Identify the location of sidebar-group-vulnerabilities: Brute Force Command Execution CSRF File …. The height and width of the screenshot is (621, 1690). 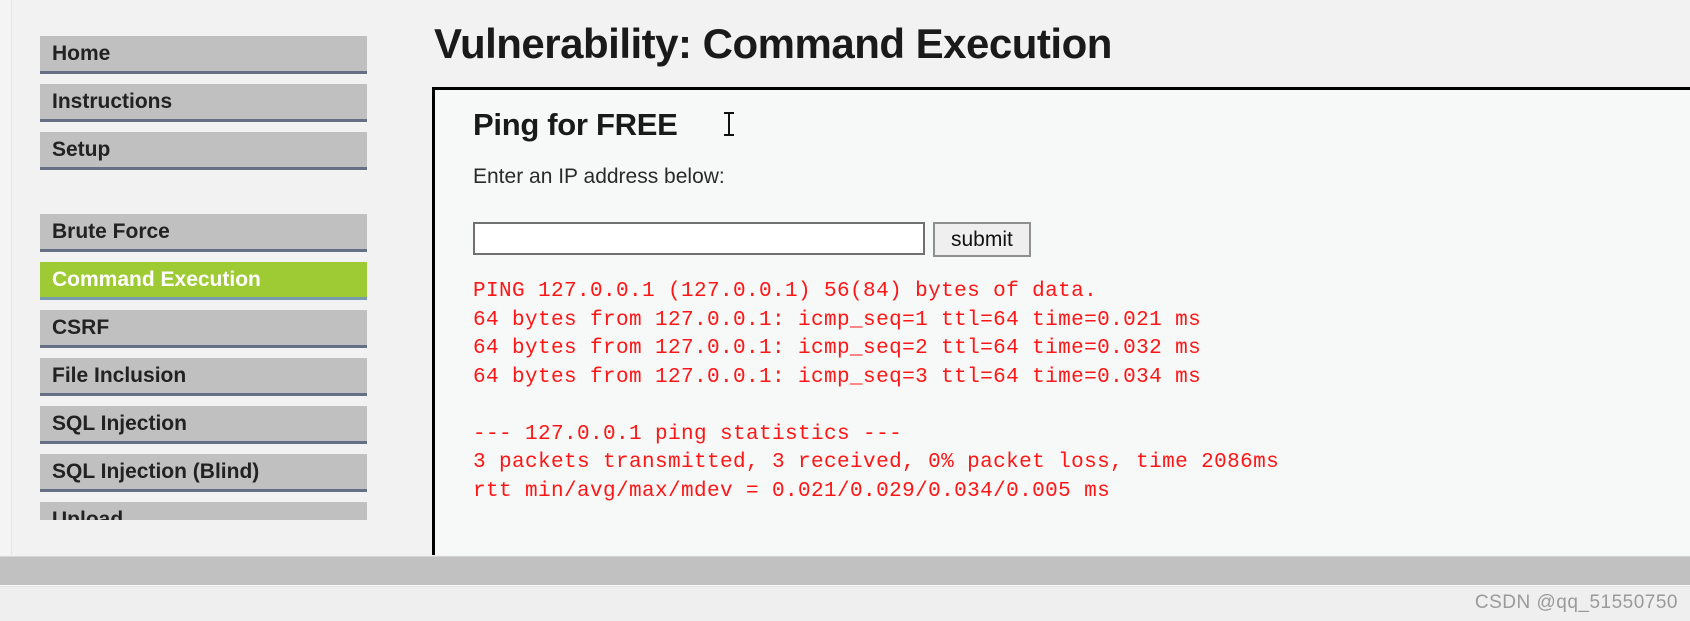
(203, 367).